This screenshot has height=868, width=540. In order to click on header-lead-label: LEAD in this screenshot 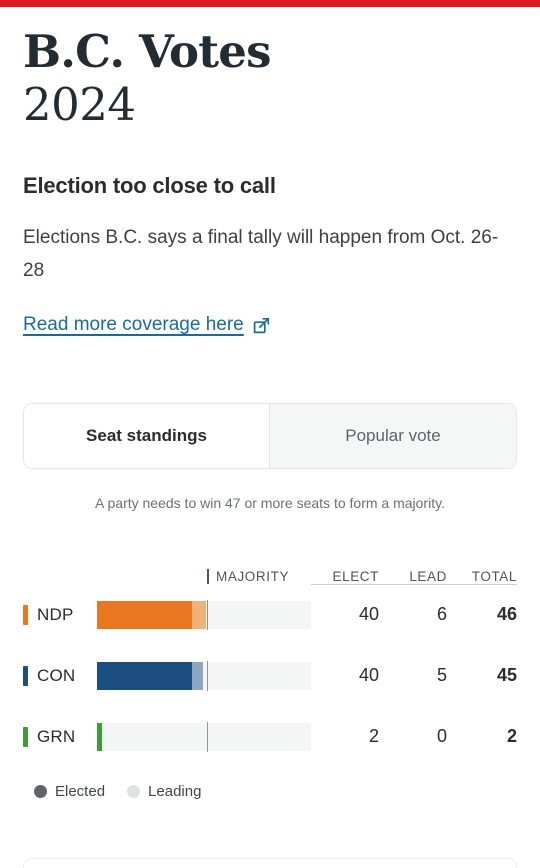, I will do `click(428, 576)`.